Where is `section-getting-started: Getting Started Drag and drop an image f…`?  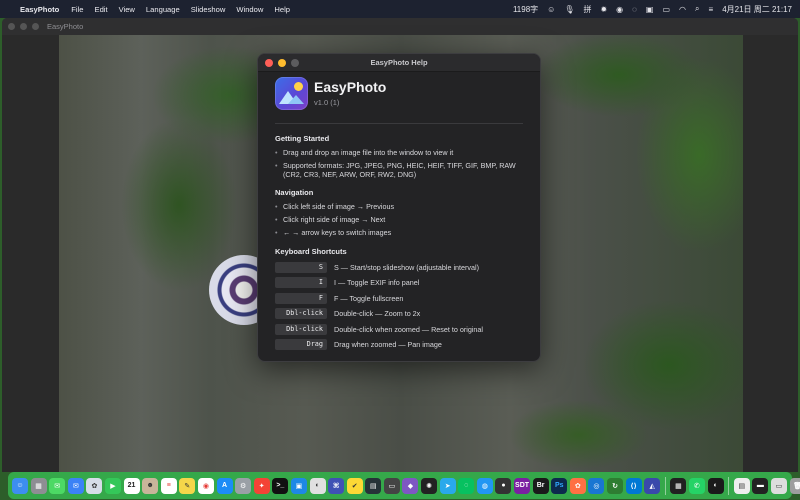 section-getting-started: Getting Started Drag and drop an image f… is located at coordinates (399, 156).